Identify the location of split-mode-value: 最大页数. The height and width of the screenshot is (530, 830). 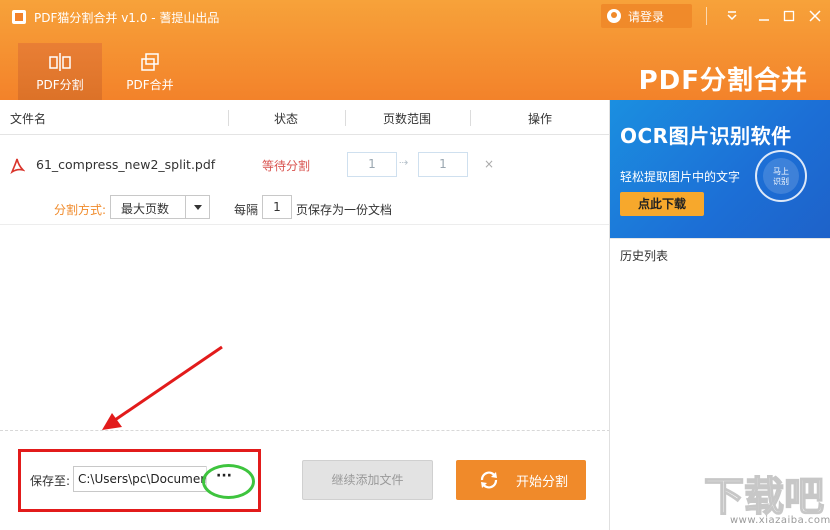
(145, 209).